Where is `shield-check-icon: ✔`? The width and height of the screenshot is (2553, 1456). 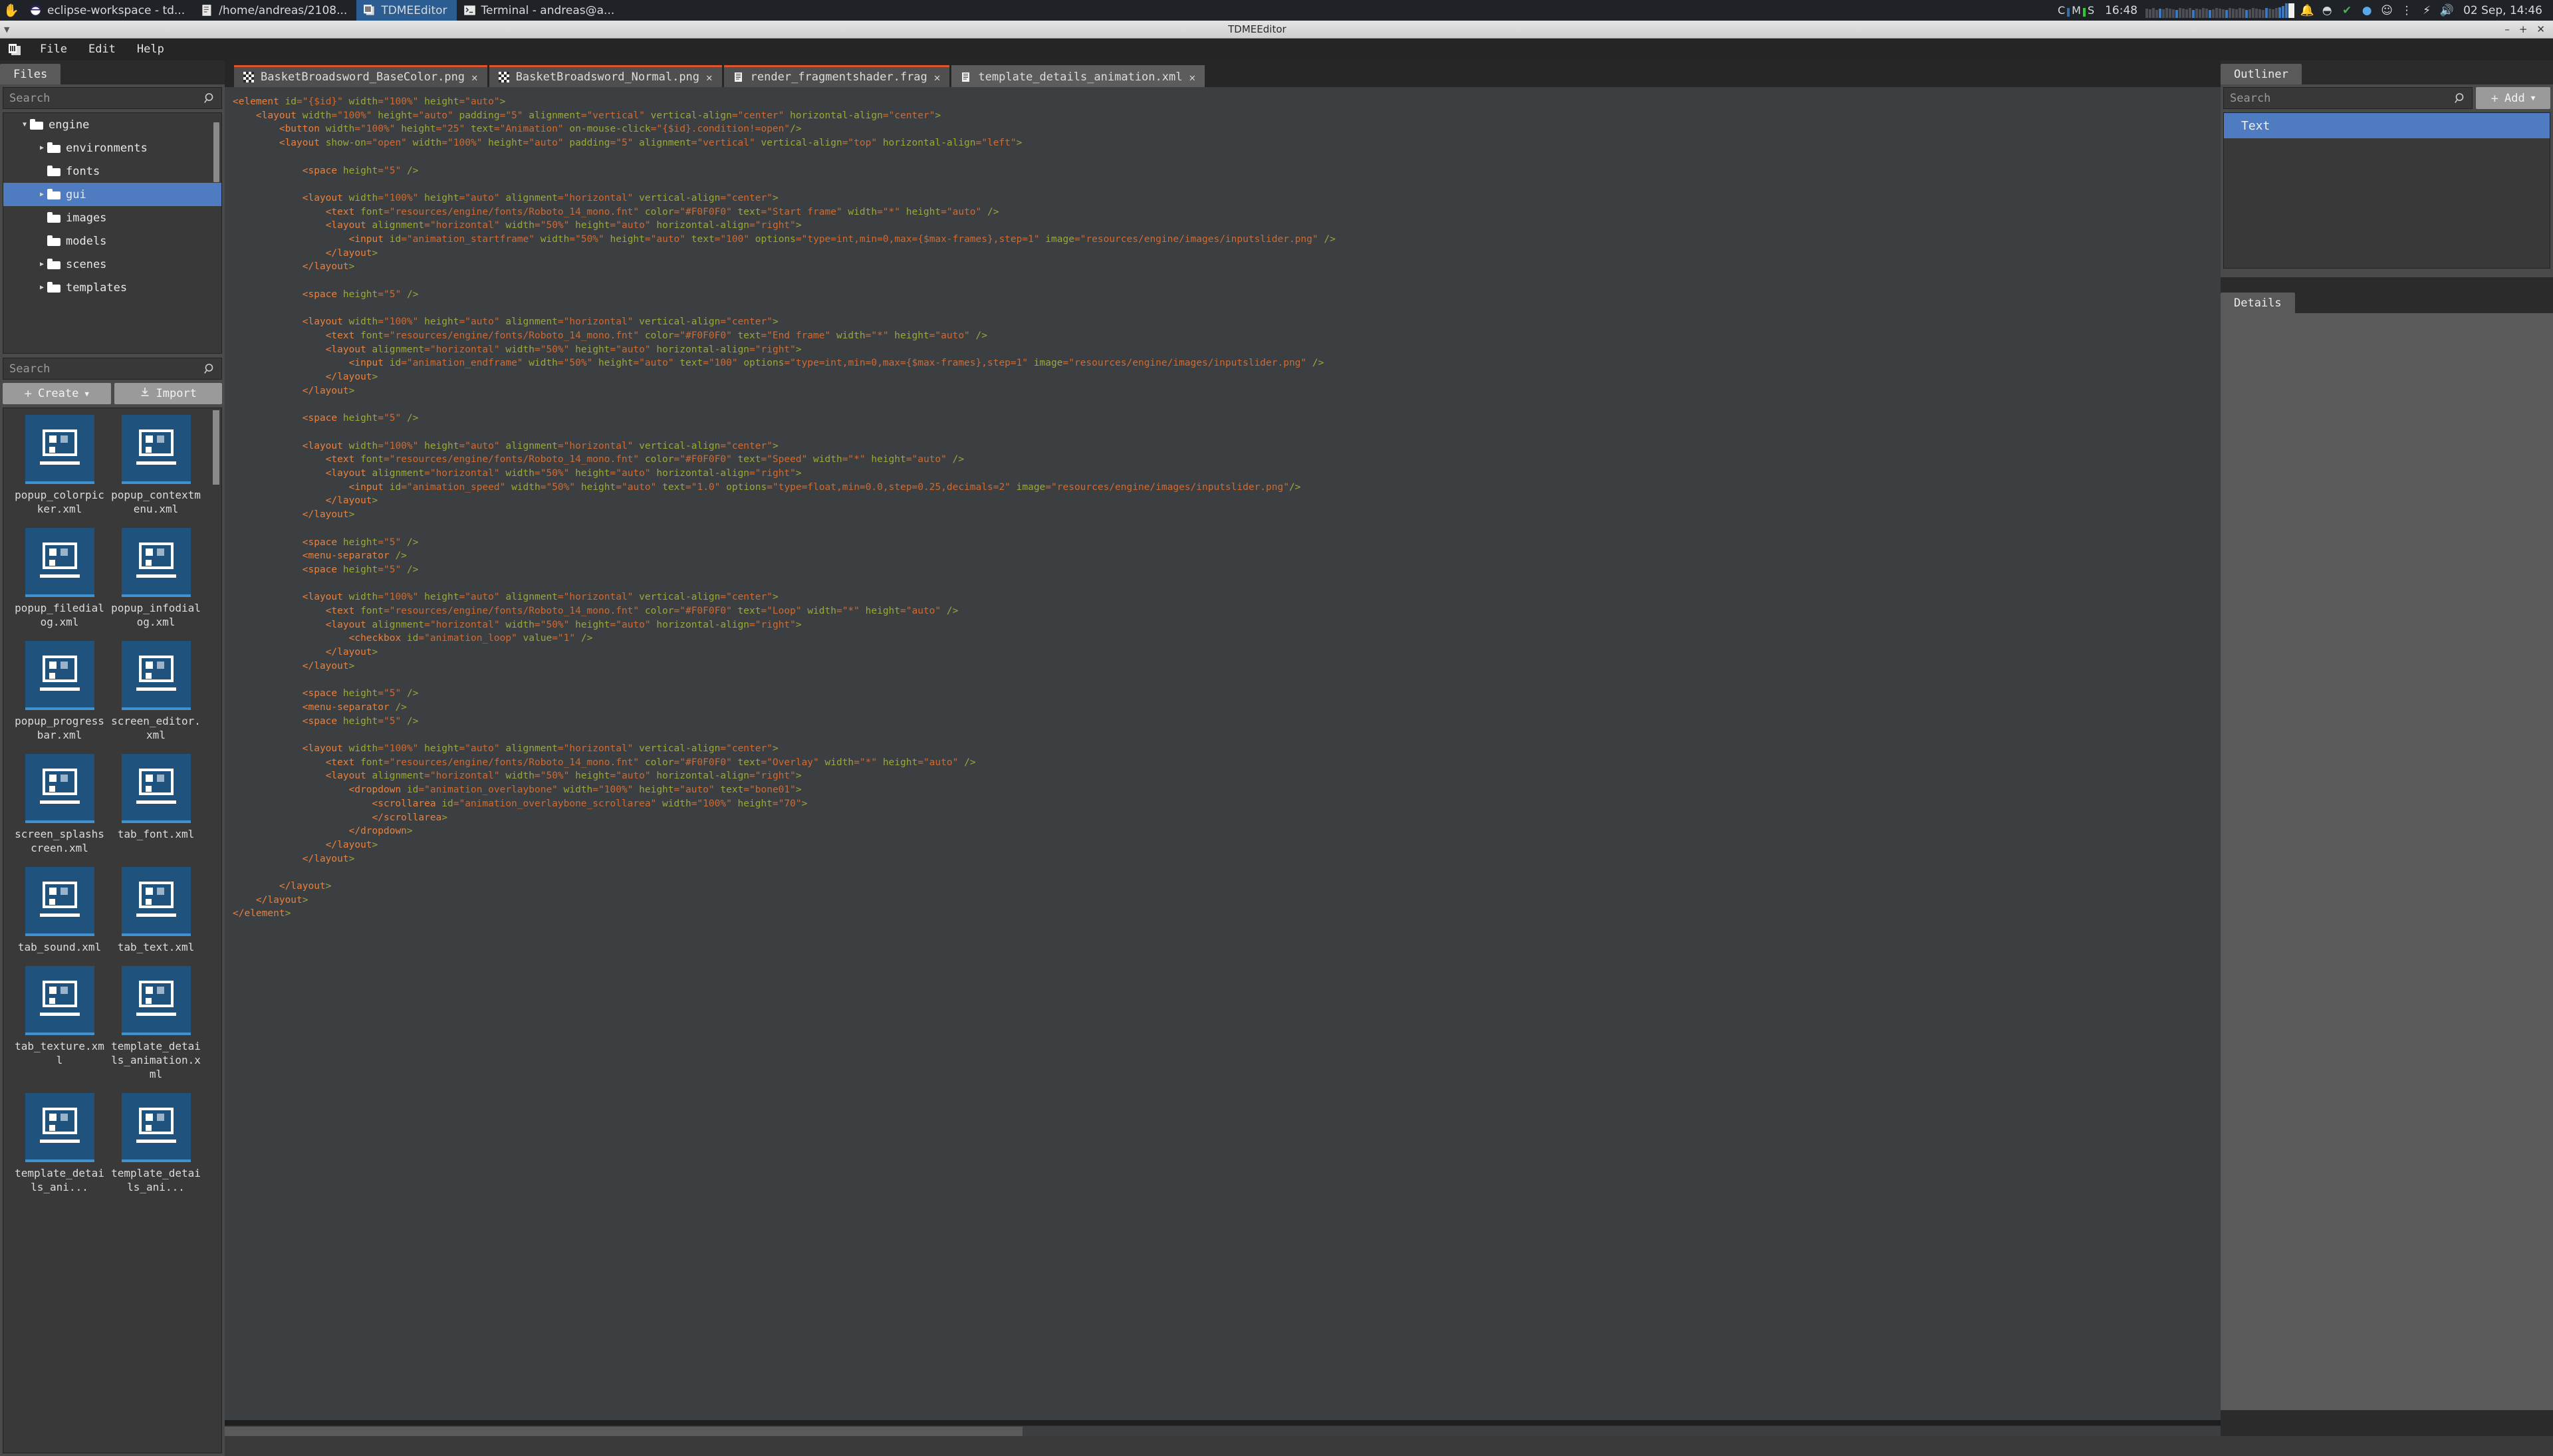
shield-check-icon: ✔ is located at coordinates (2347, 10).